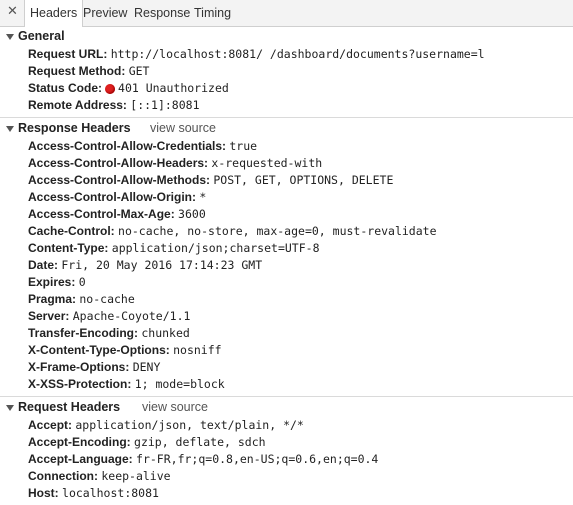 The image size is (573, 505). Describe the element at coordinates (69, 407) in the screenshot. I see `section-request-headers-title: Request Headers` at that location.